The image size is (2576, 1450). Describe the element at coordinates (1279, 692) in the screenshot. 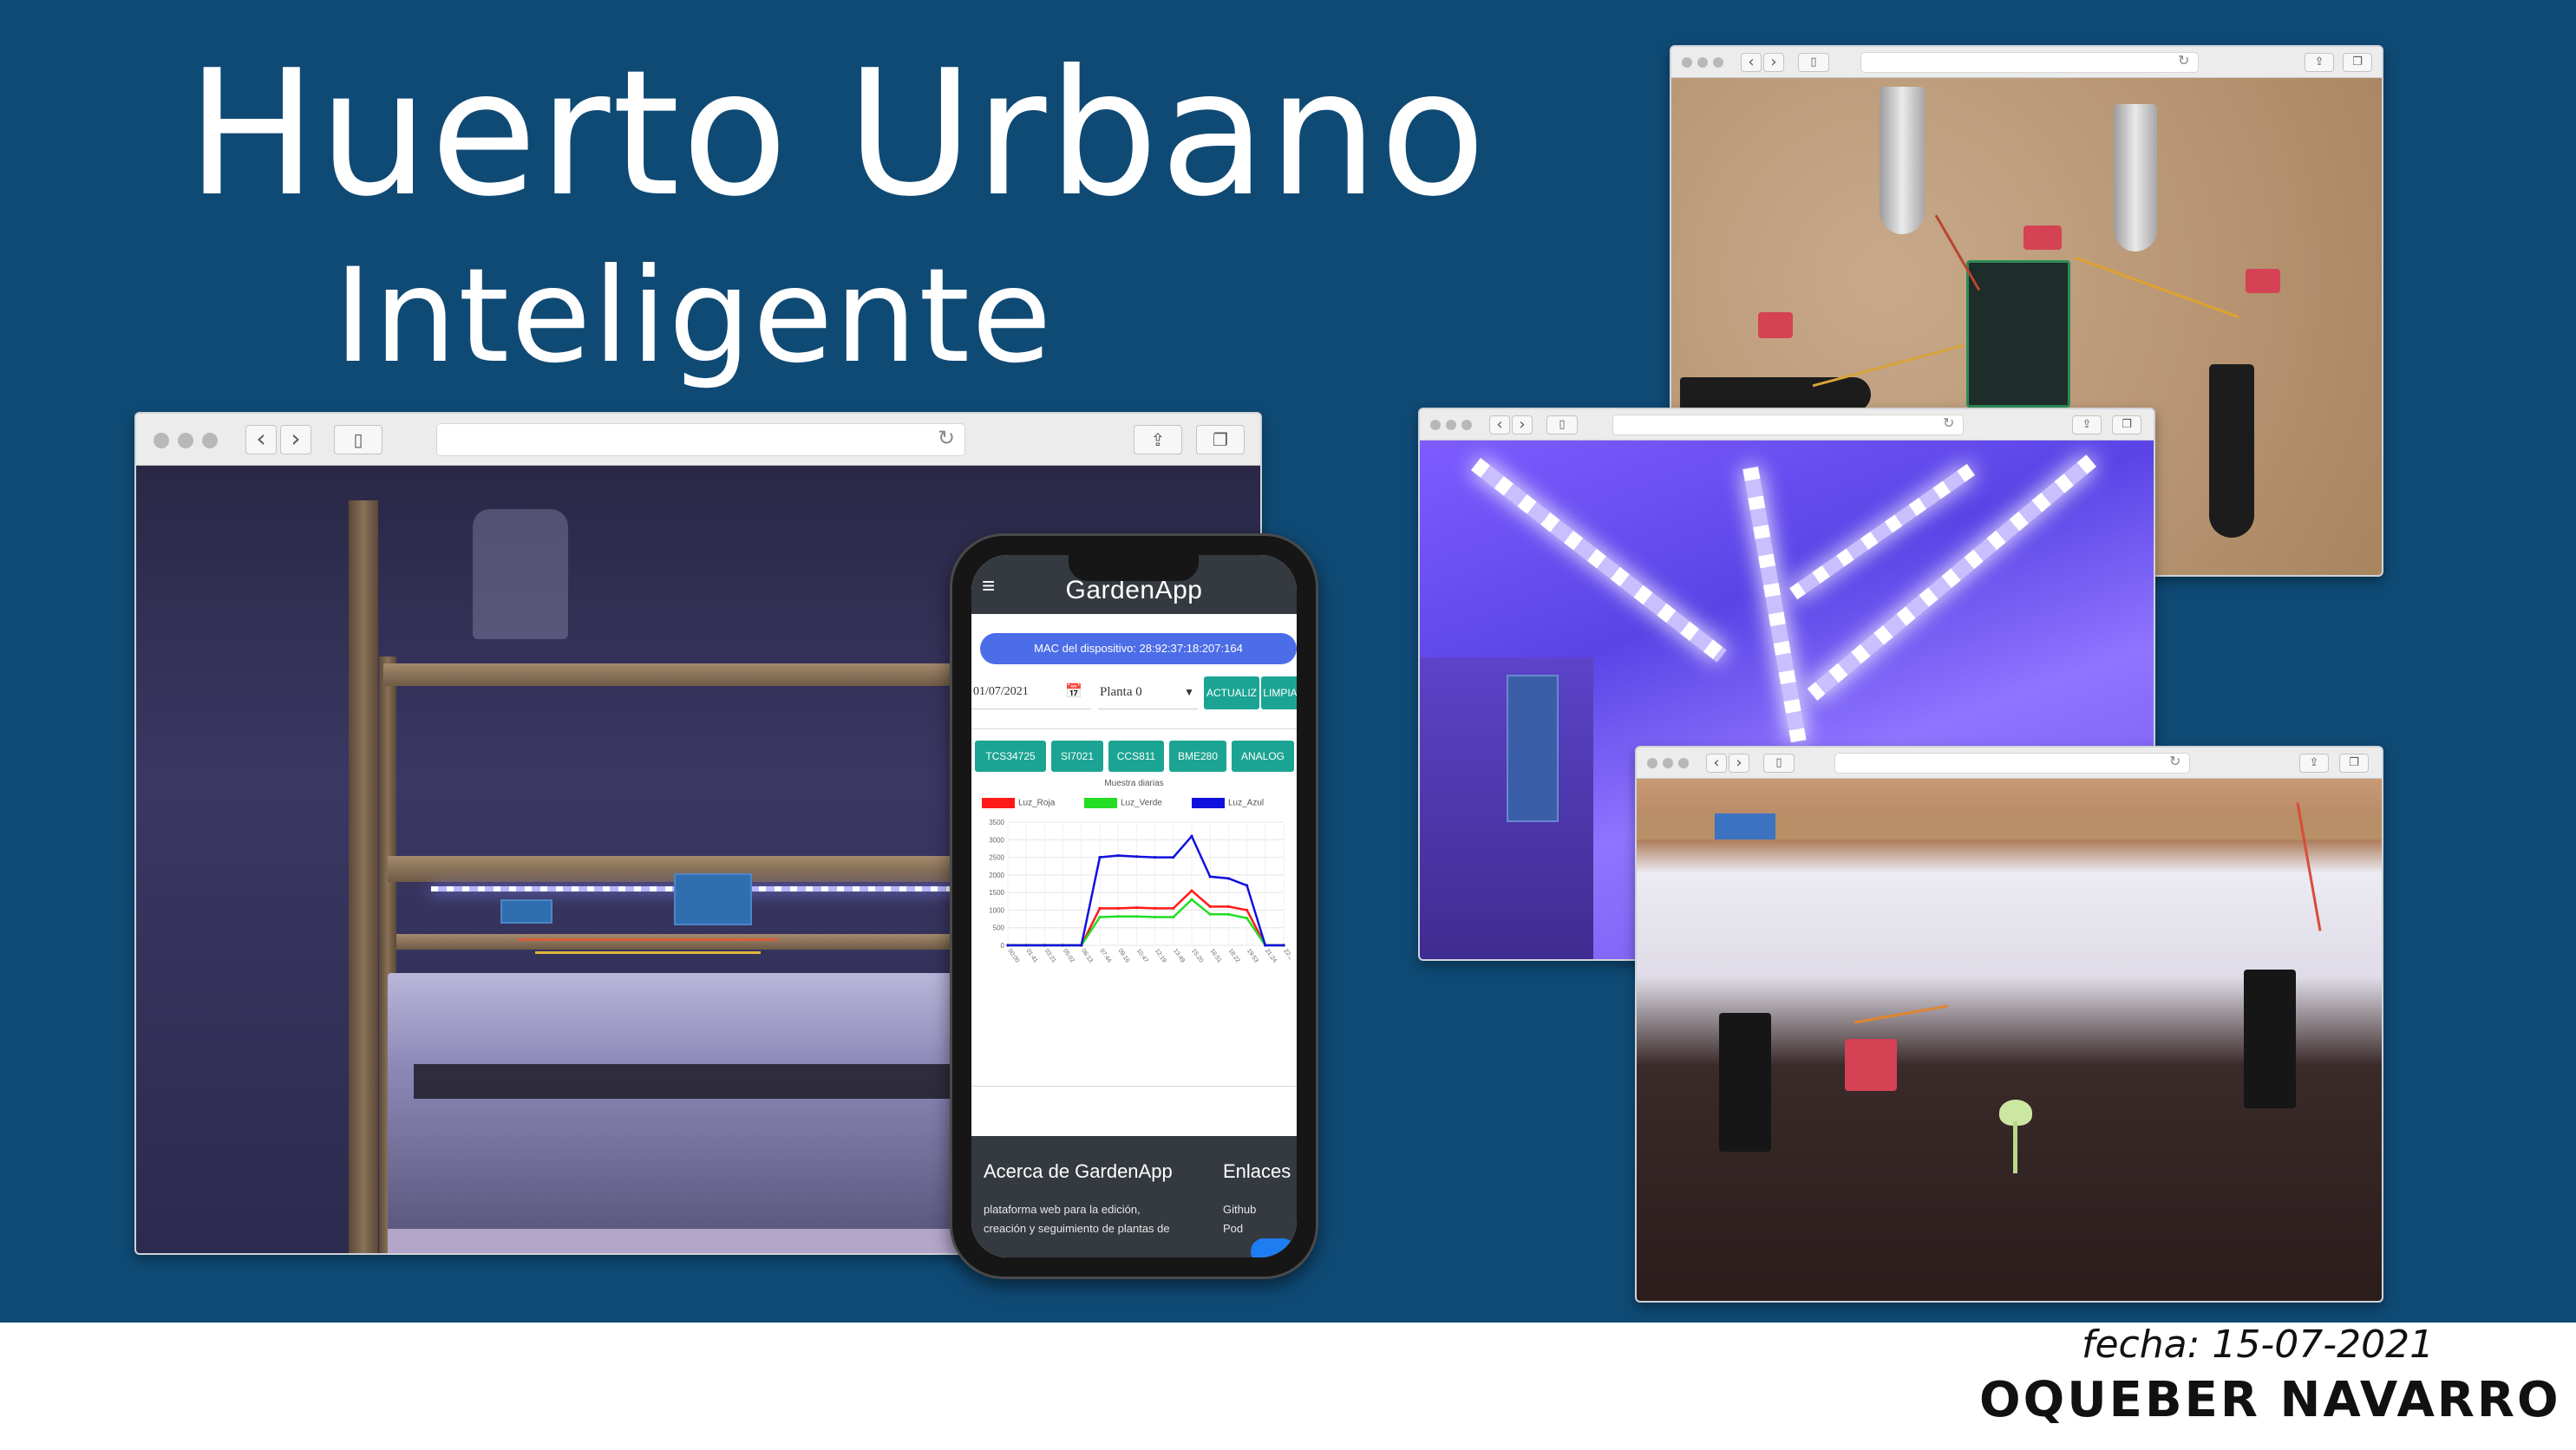

I see `clear-button: LIMPIA` at that location.